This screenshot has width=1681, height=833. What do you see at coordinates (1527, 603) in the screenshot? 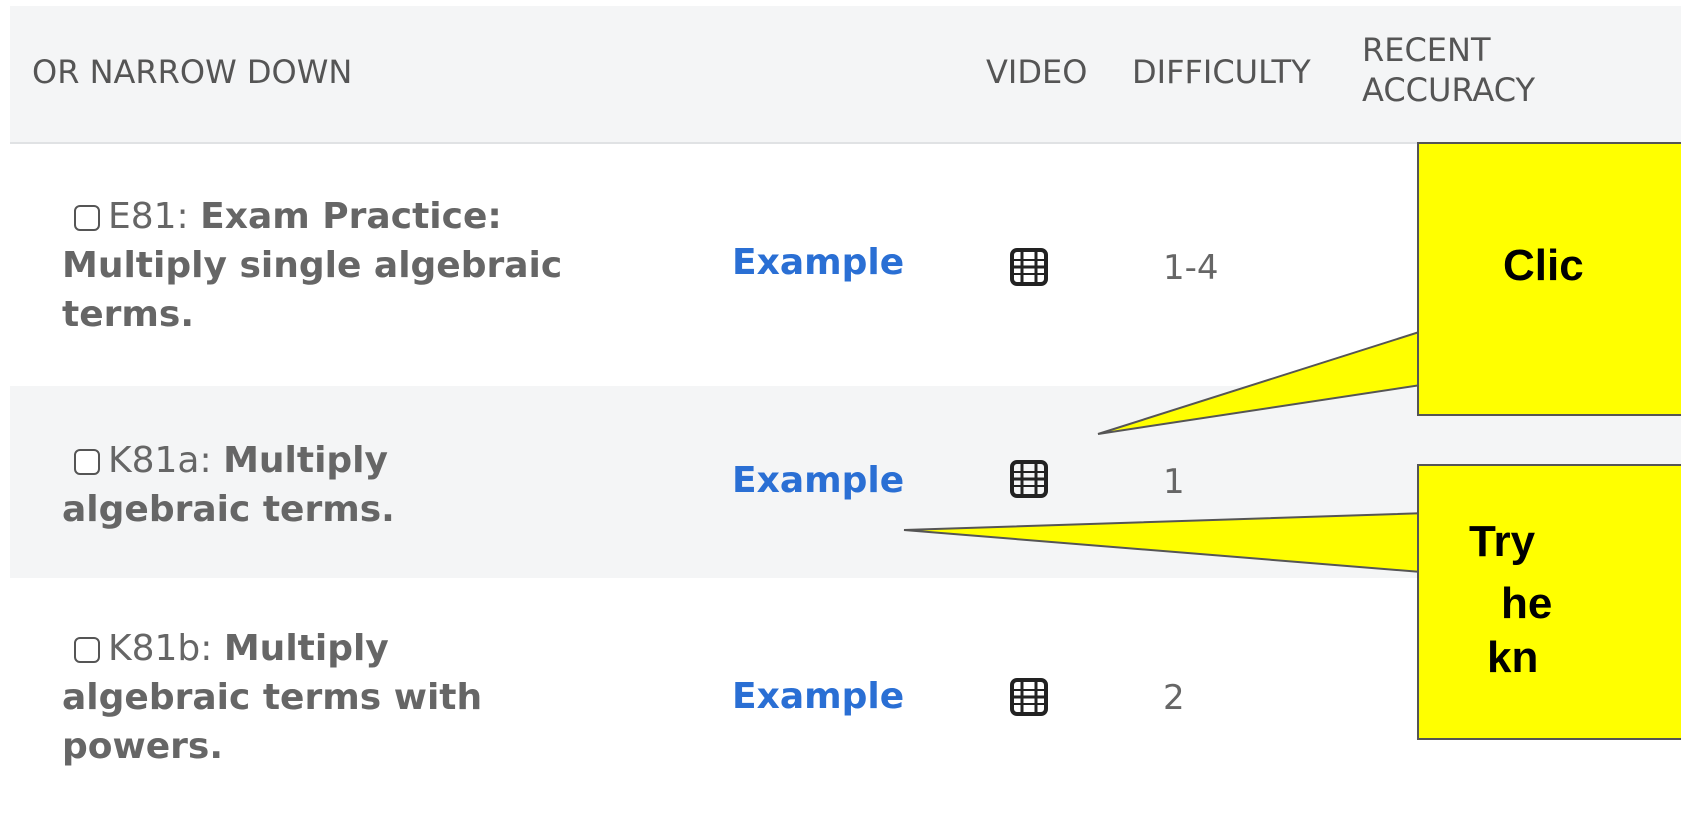
I see `callout-text-line: he` at bounding box center [1527, 603].